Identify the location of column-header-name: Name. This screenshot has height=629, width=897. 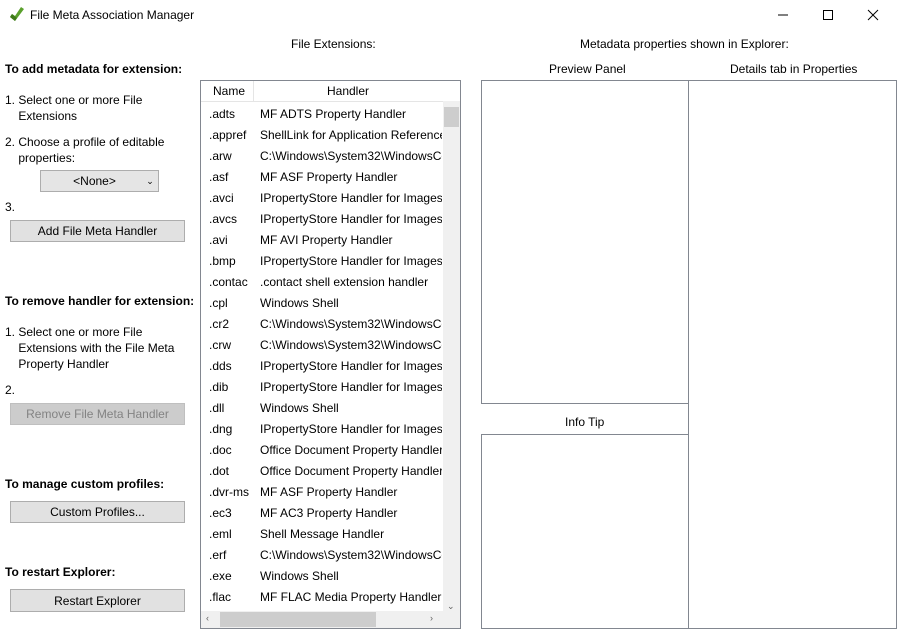
(227, 91).